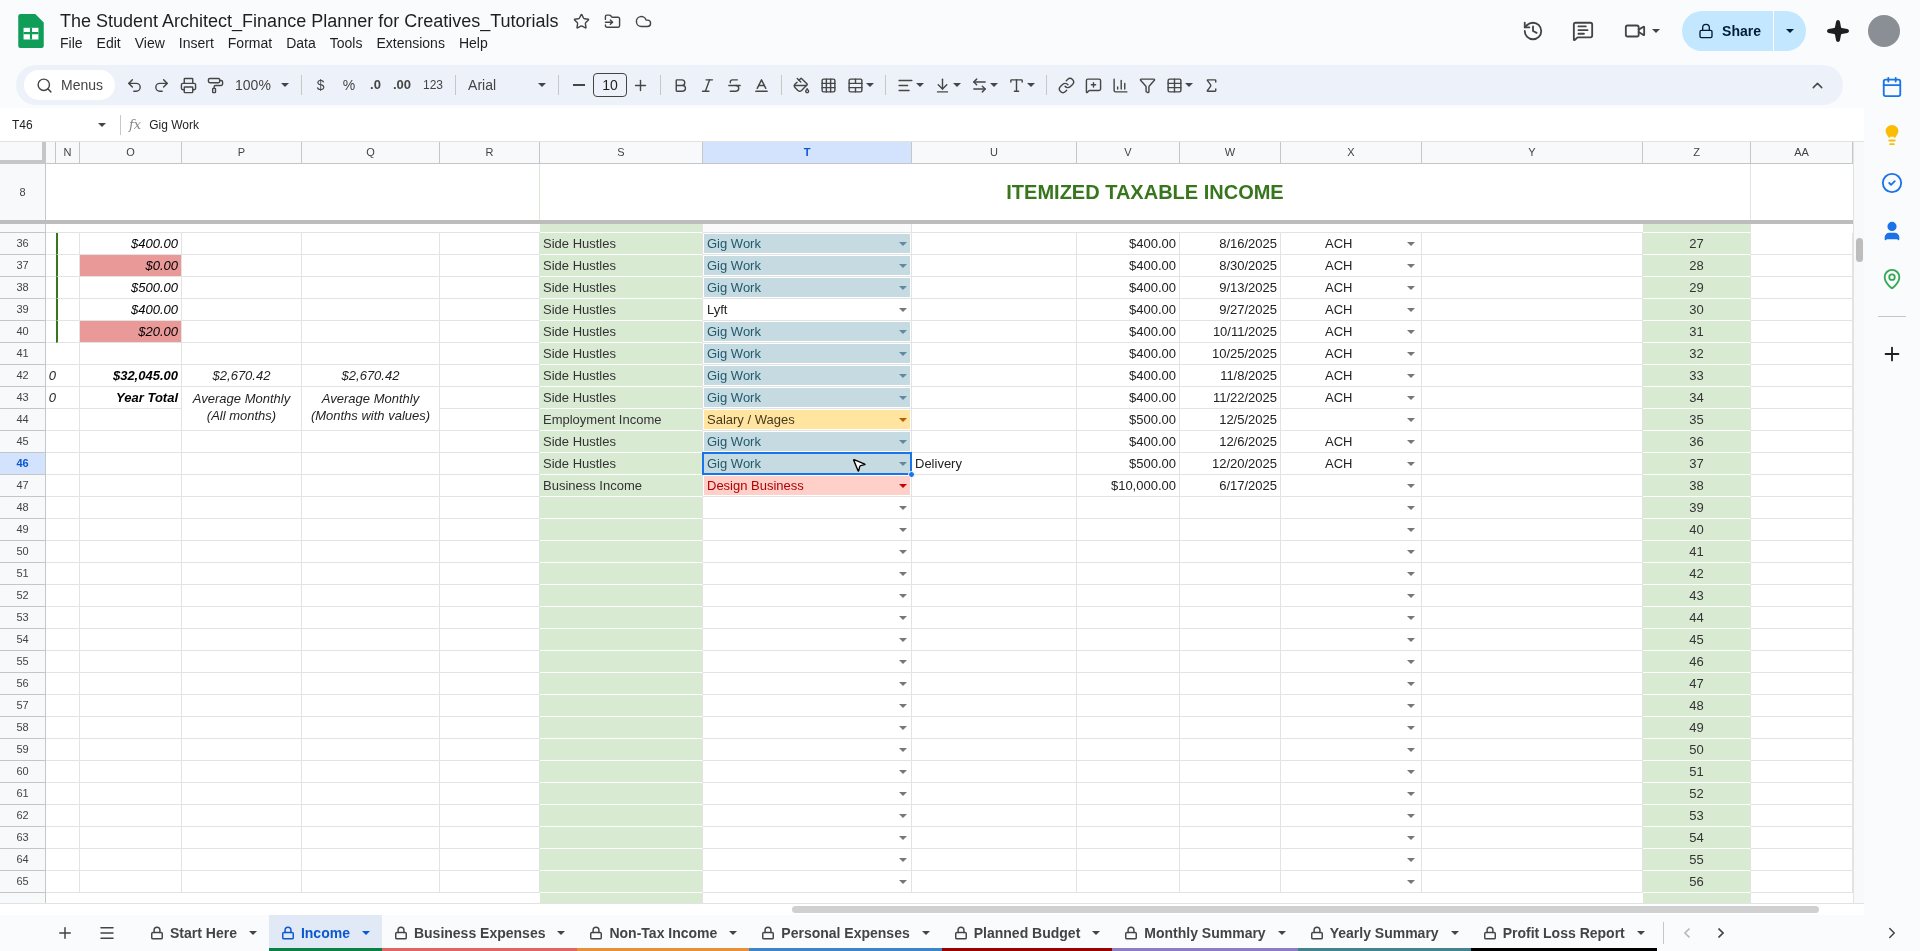 This screenshot has height=951, width=1920. I want to click on sheet-tab: Planned Budget, so click(1027, 933).